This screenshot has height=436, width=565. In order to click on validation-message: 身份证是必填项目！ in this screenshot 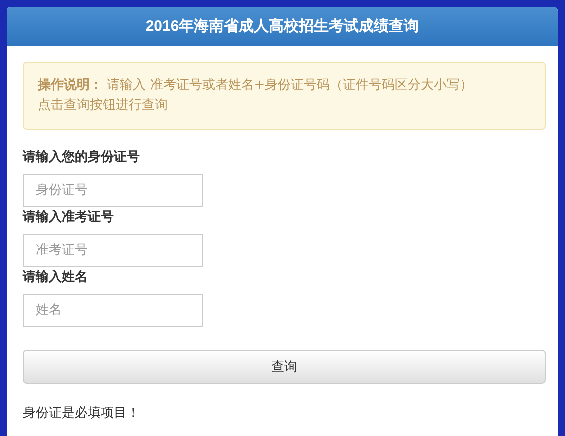, I will do `click(81, 413)`.